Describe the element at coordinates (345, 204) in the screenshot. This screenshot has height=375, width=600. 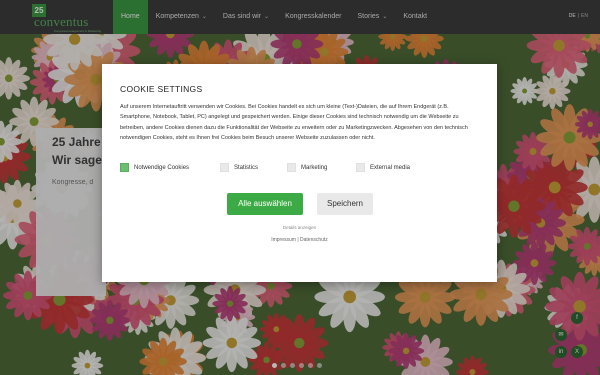
I see `save-button: Speichern` at that location.